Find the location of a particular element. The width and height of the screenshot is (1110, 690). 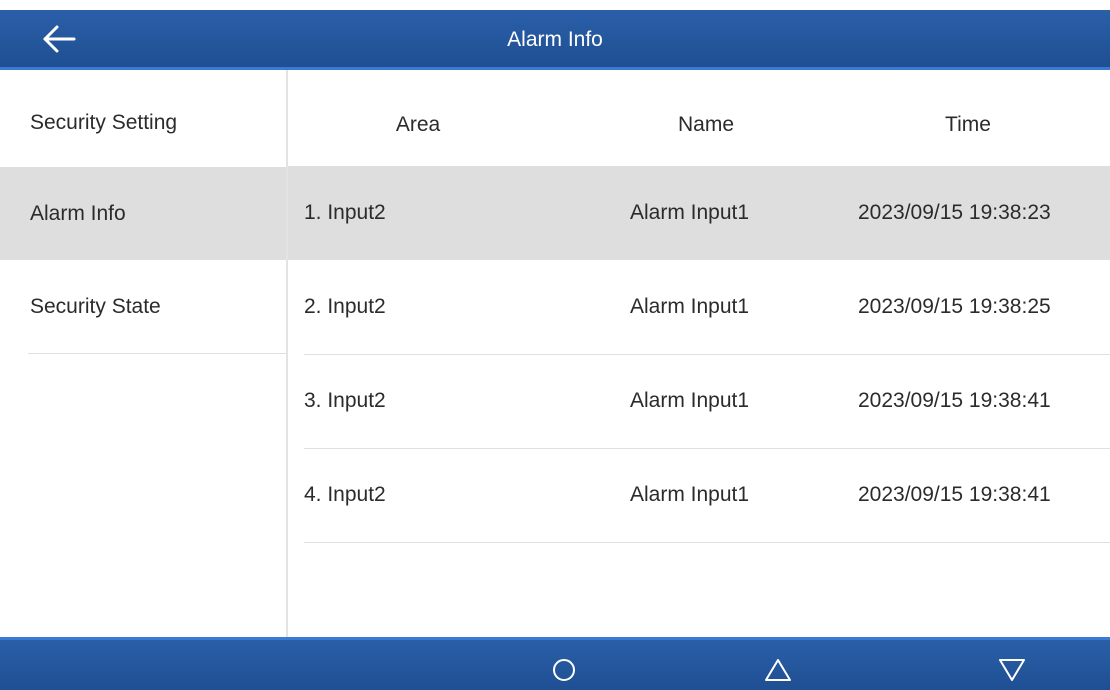

cell-time: 2023/09/15 19:38:25 is located at coordinates (954, 306).